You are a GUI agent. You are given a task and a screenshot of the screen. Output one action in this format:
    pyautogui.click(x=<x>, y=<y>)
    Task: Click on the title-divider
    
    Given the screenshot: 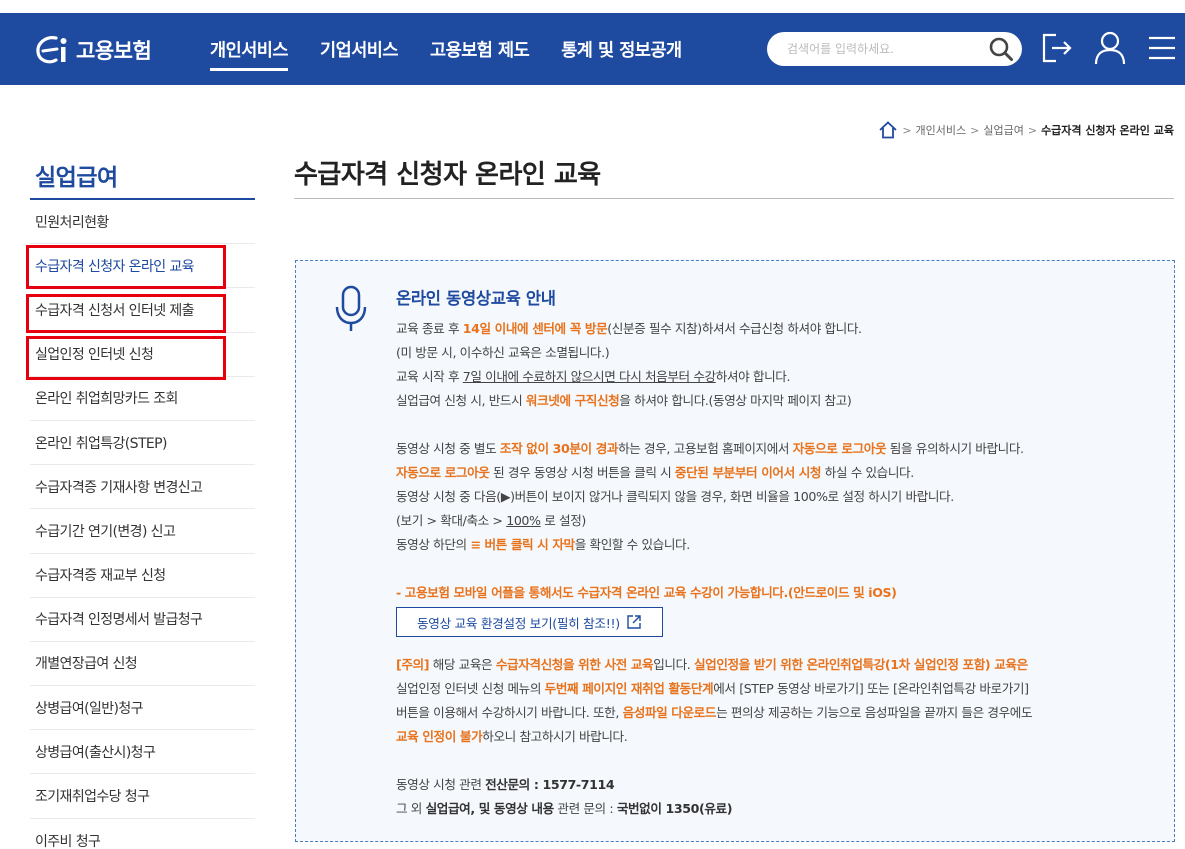 What is the action you would take?
    pyautogui.click(x=734, y=198)
    